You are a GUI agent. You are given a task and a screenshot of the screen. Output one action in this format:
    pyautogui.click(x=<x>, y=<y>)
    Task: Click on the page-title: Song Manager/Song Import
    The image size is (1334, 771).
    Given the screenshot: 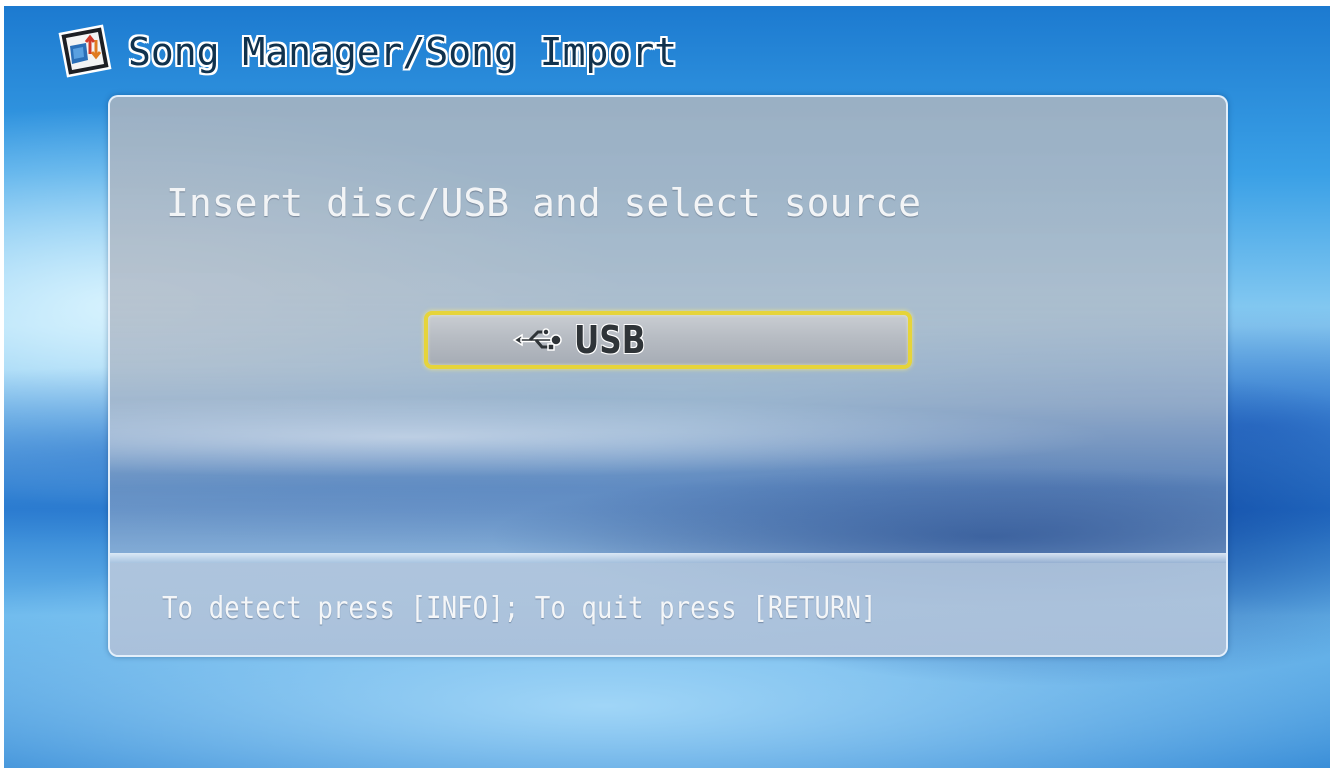 What is the action you would take?
    pyautogui.click(x=403, y=52)
    